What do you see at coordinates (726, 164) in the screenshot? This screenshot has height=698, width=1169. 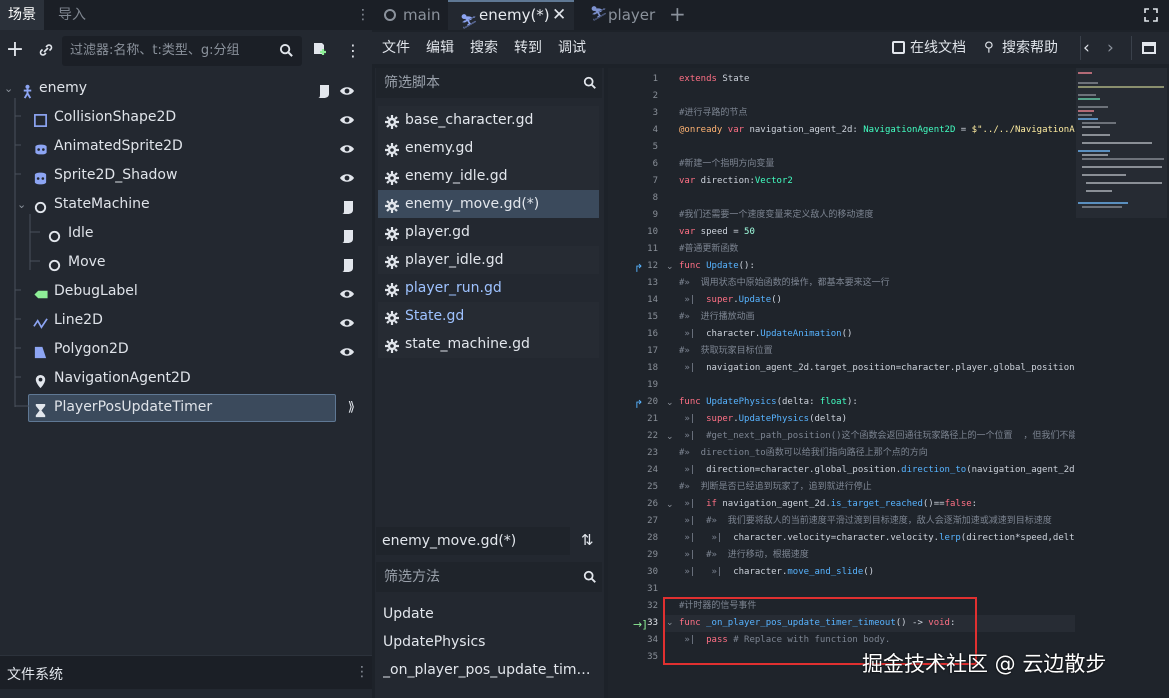 I see `code-line: #新建一个指明方向变量` at bounding box center [726, 164].